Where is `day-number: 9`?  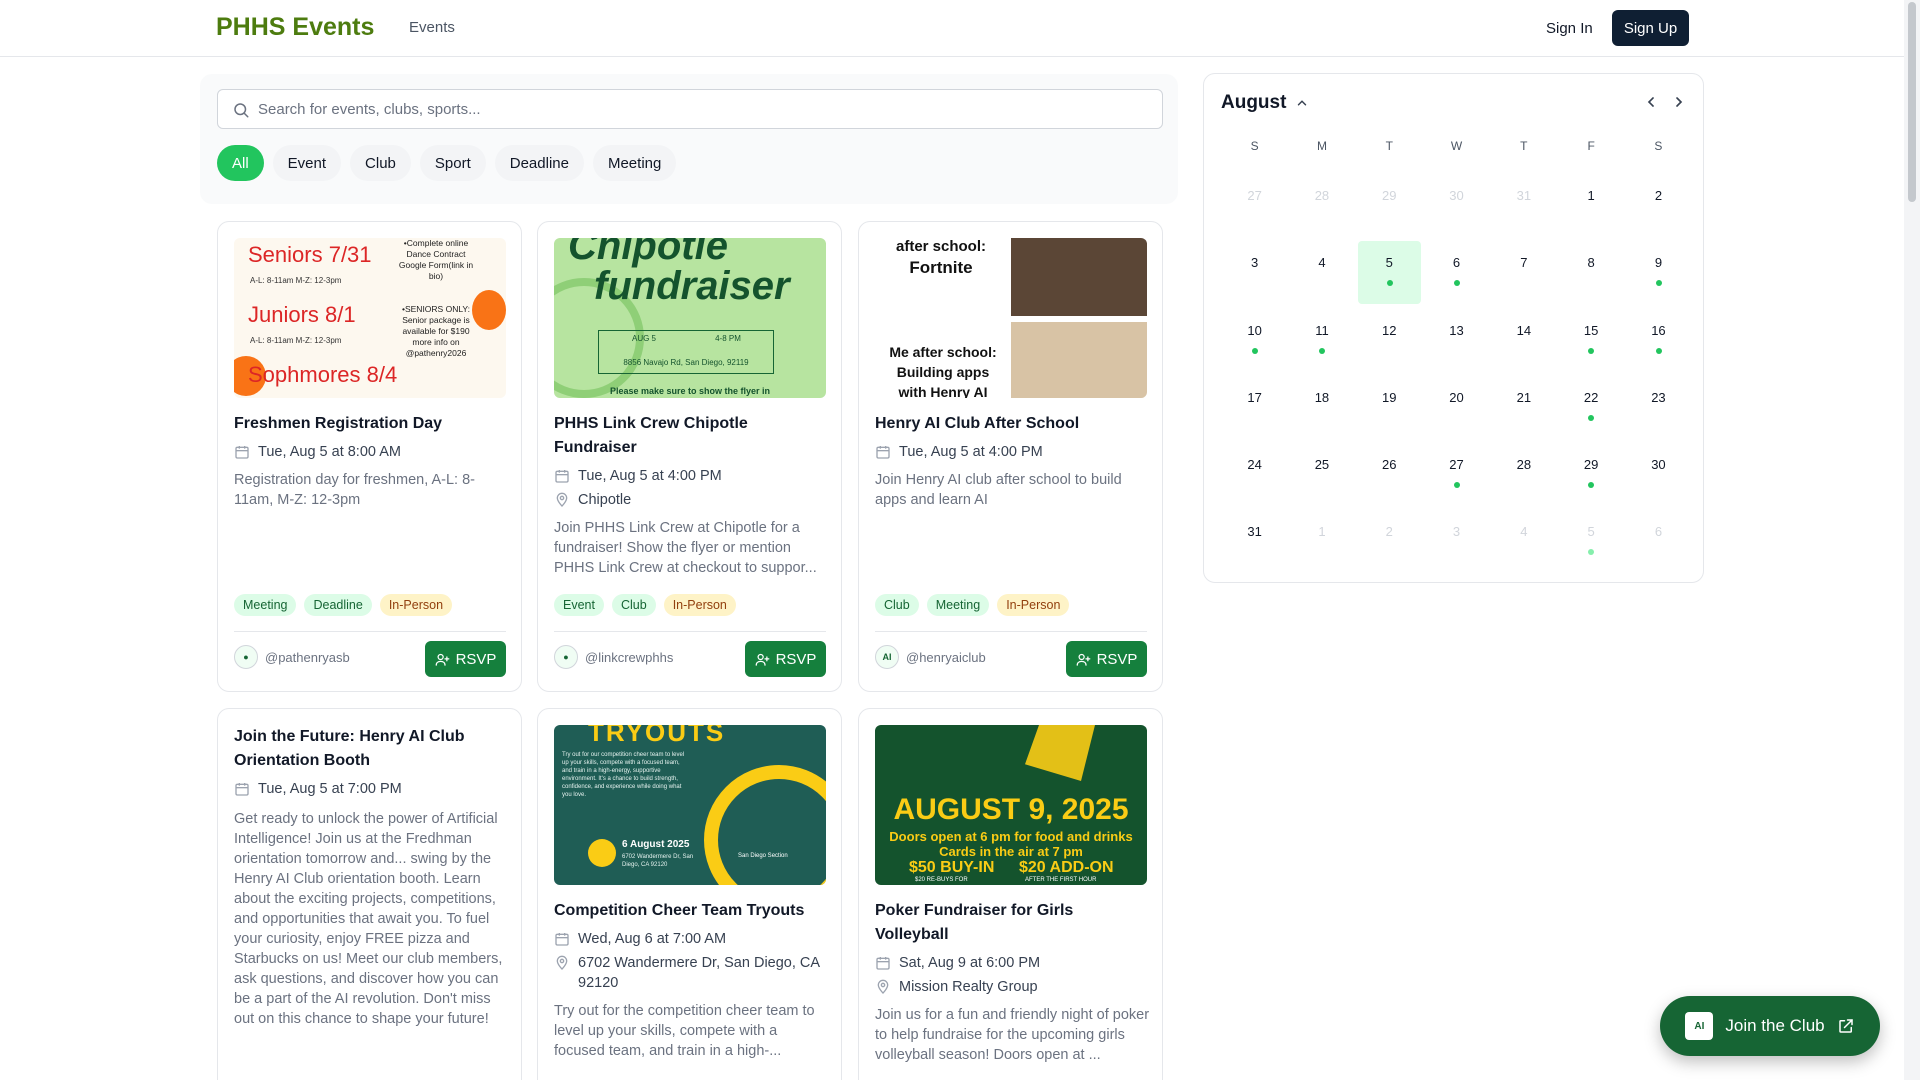 day-number: 9 is located at coordinates (1658, 263).